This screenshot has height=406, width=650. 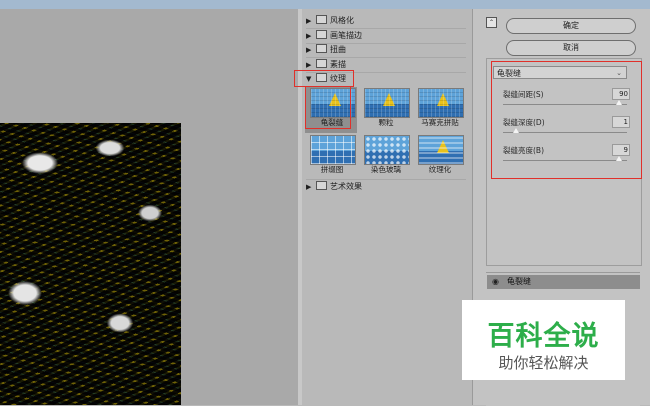 I want to click on filter-label-grain: 颗粒, so click(x=386, y=122).